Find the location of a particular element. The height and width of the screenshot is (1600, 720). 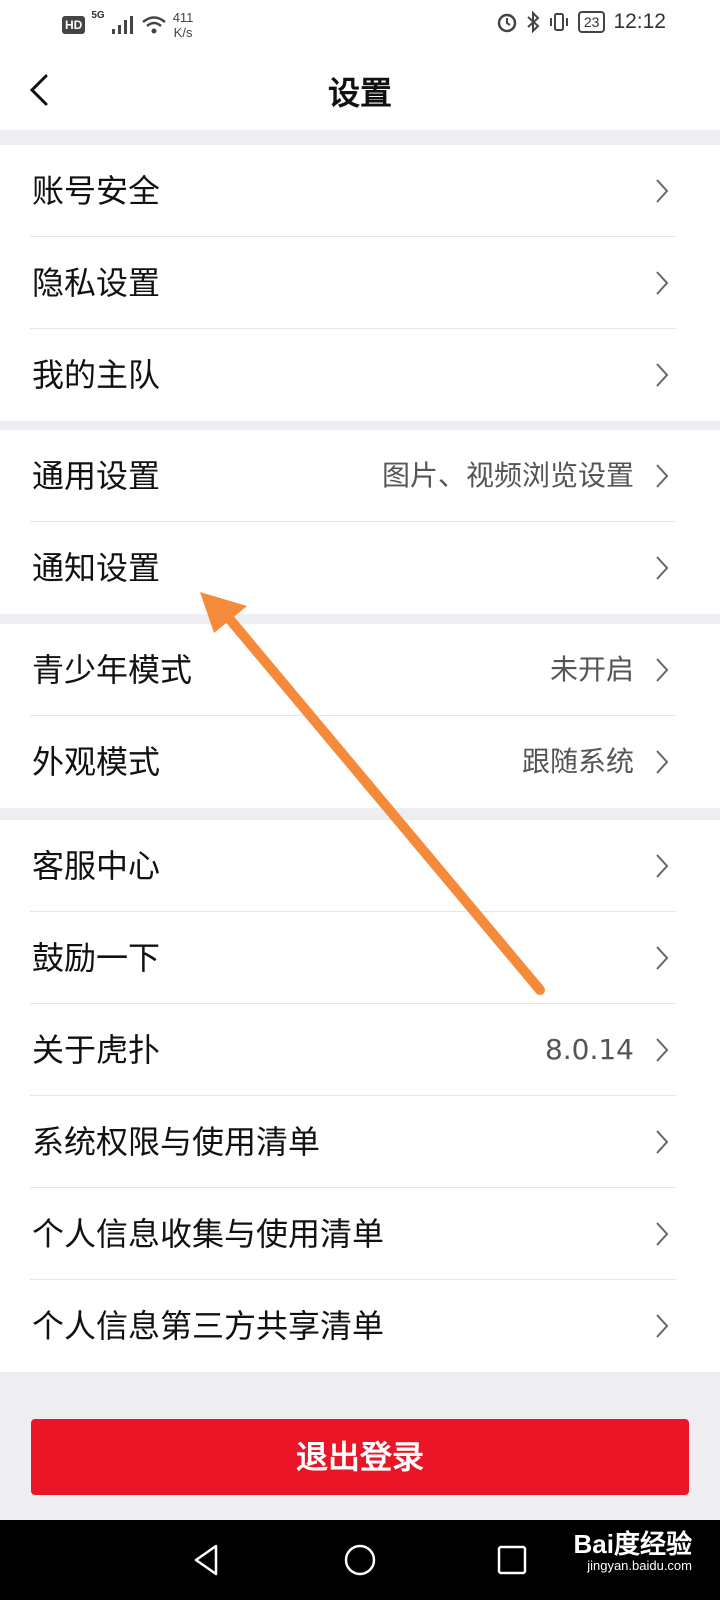

recents-square-icon is located at coordinates (512, 1560).